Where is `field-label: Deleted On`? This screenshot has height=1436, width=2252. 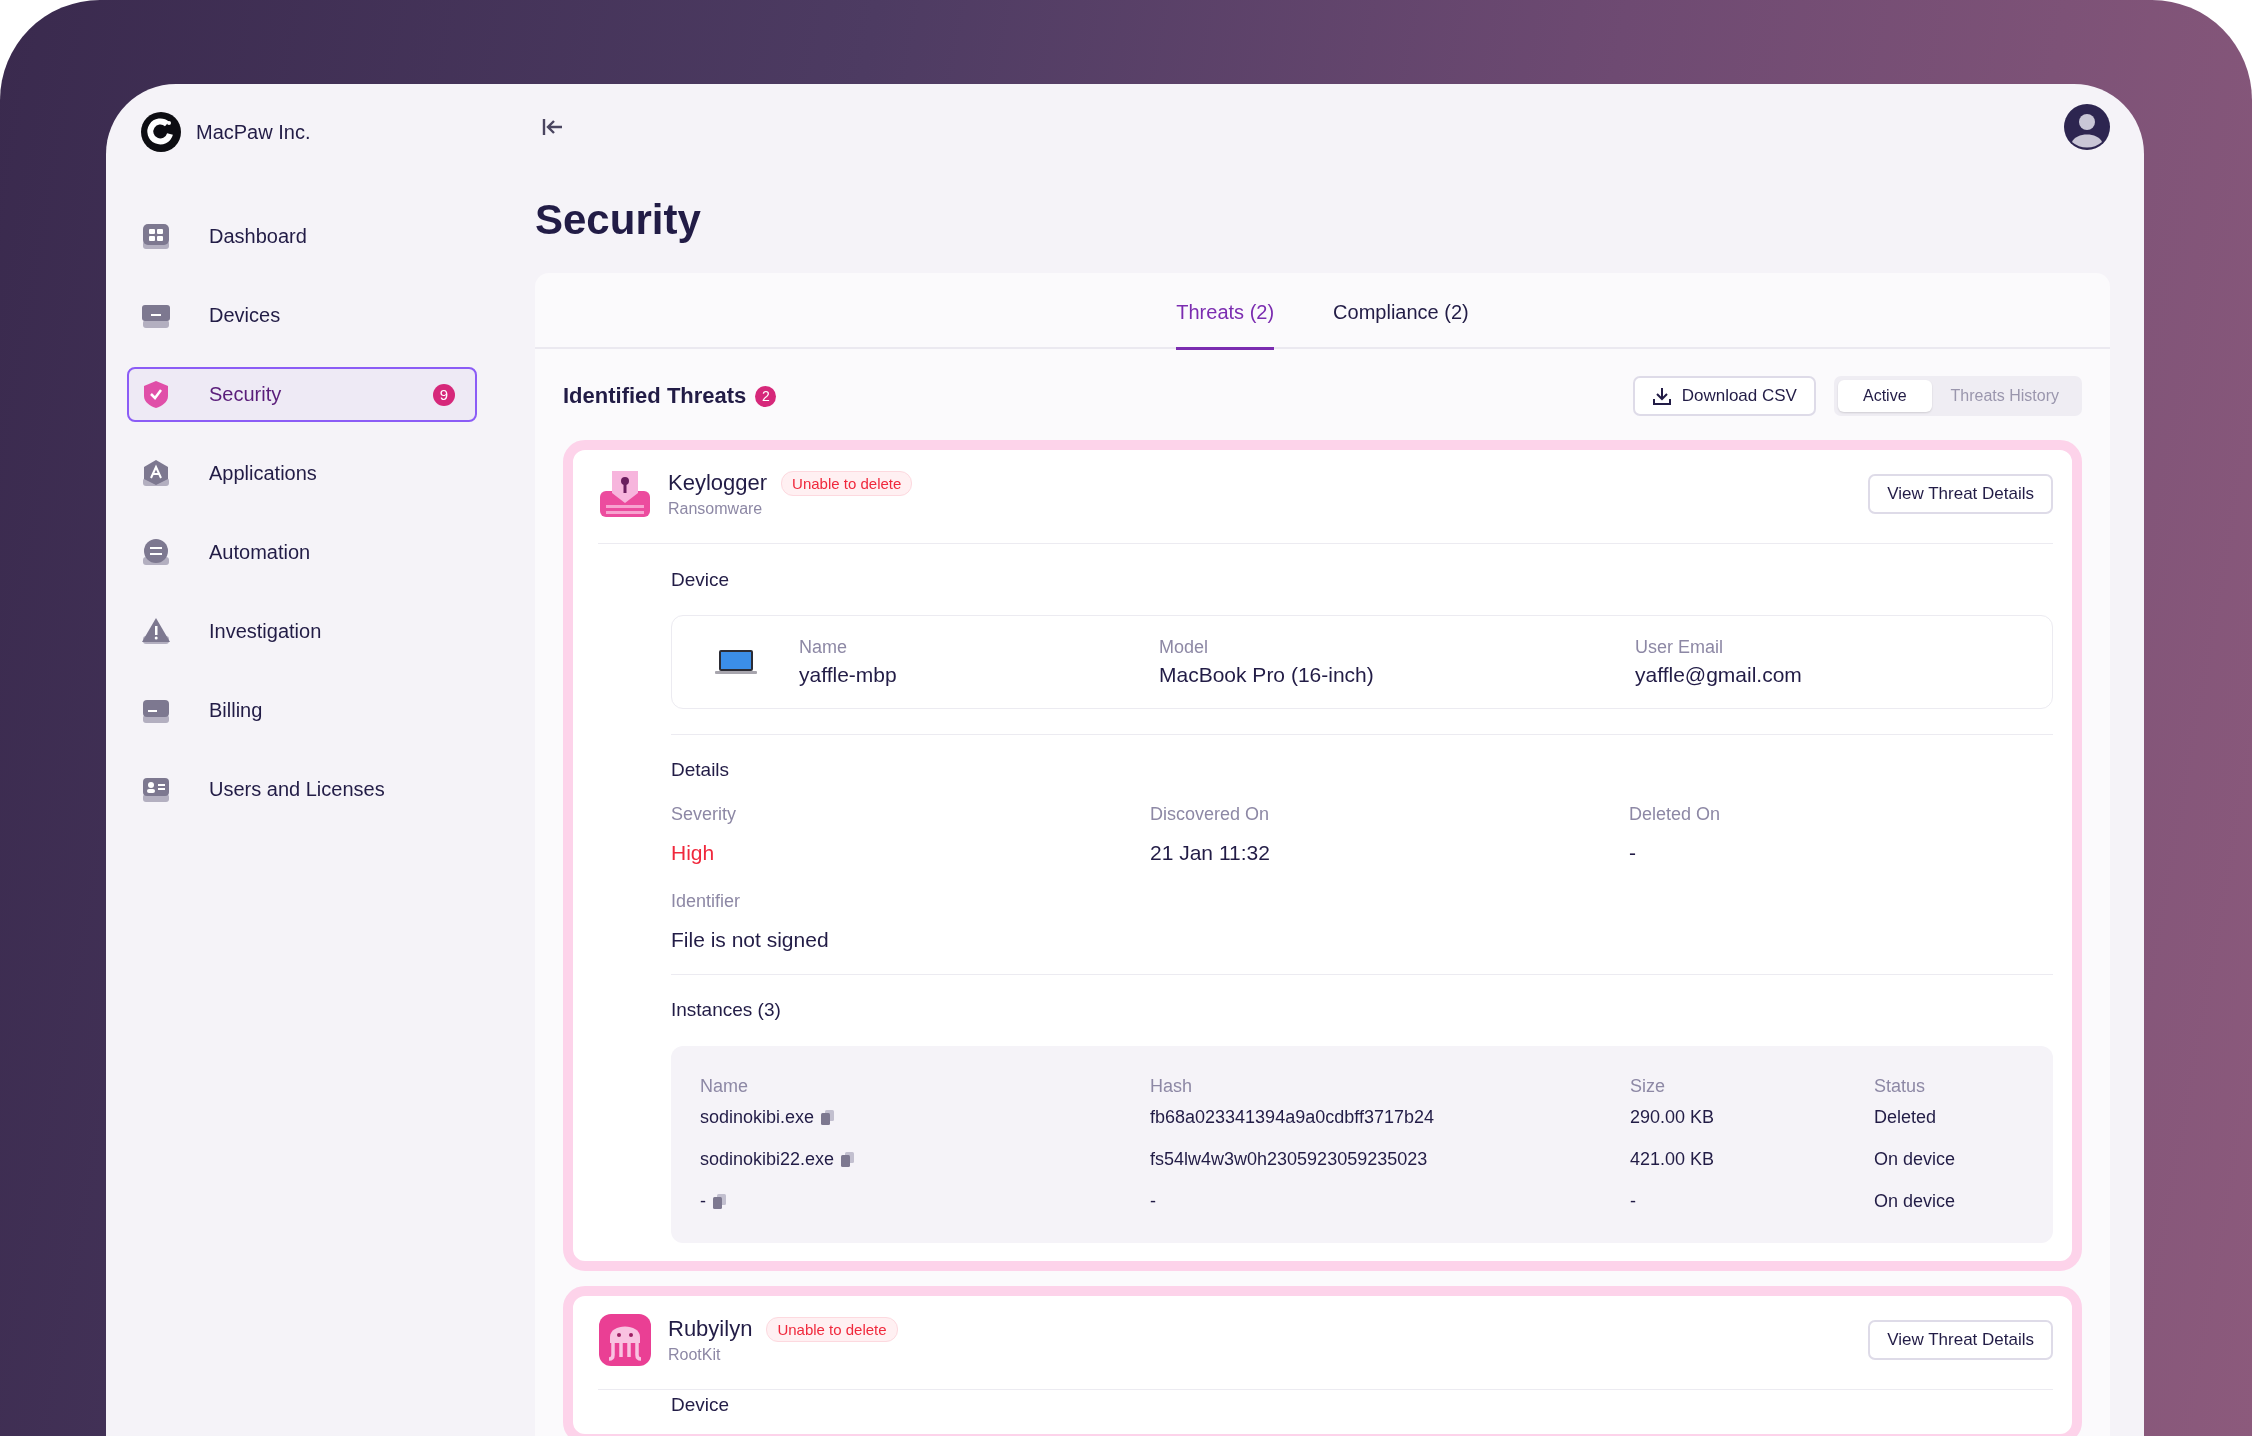 field-label: Deleted On is located at coordinates (1675, 814).